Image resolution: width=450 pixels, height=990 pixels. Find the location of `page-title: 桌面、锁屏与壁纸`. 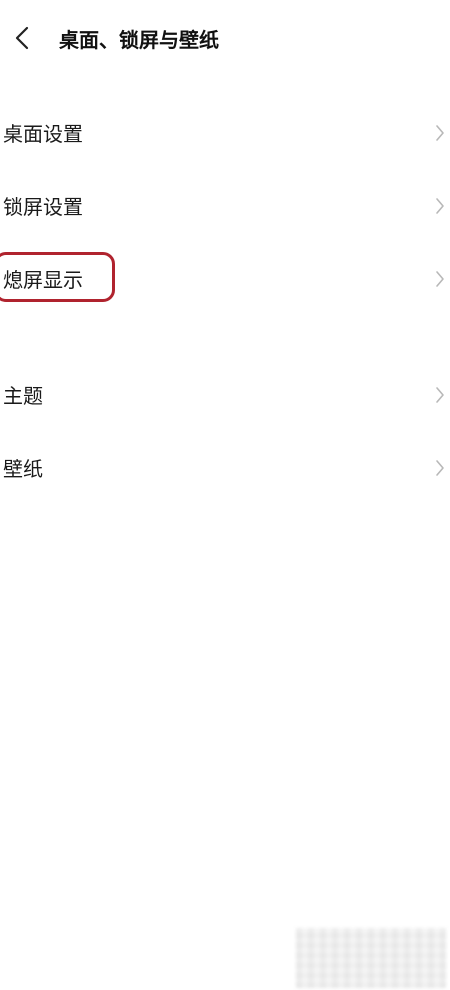

page-title: 桌面、锁屏与壁纸 is located at coordinates (139, 40).